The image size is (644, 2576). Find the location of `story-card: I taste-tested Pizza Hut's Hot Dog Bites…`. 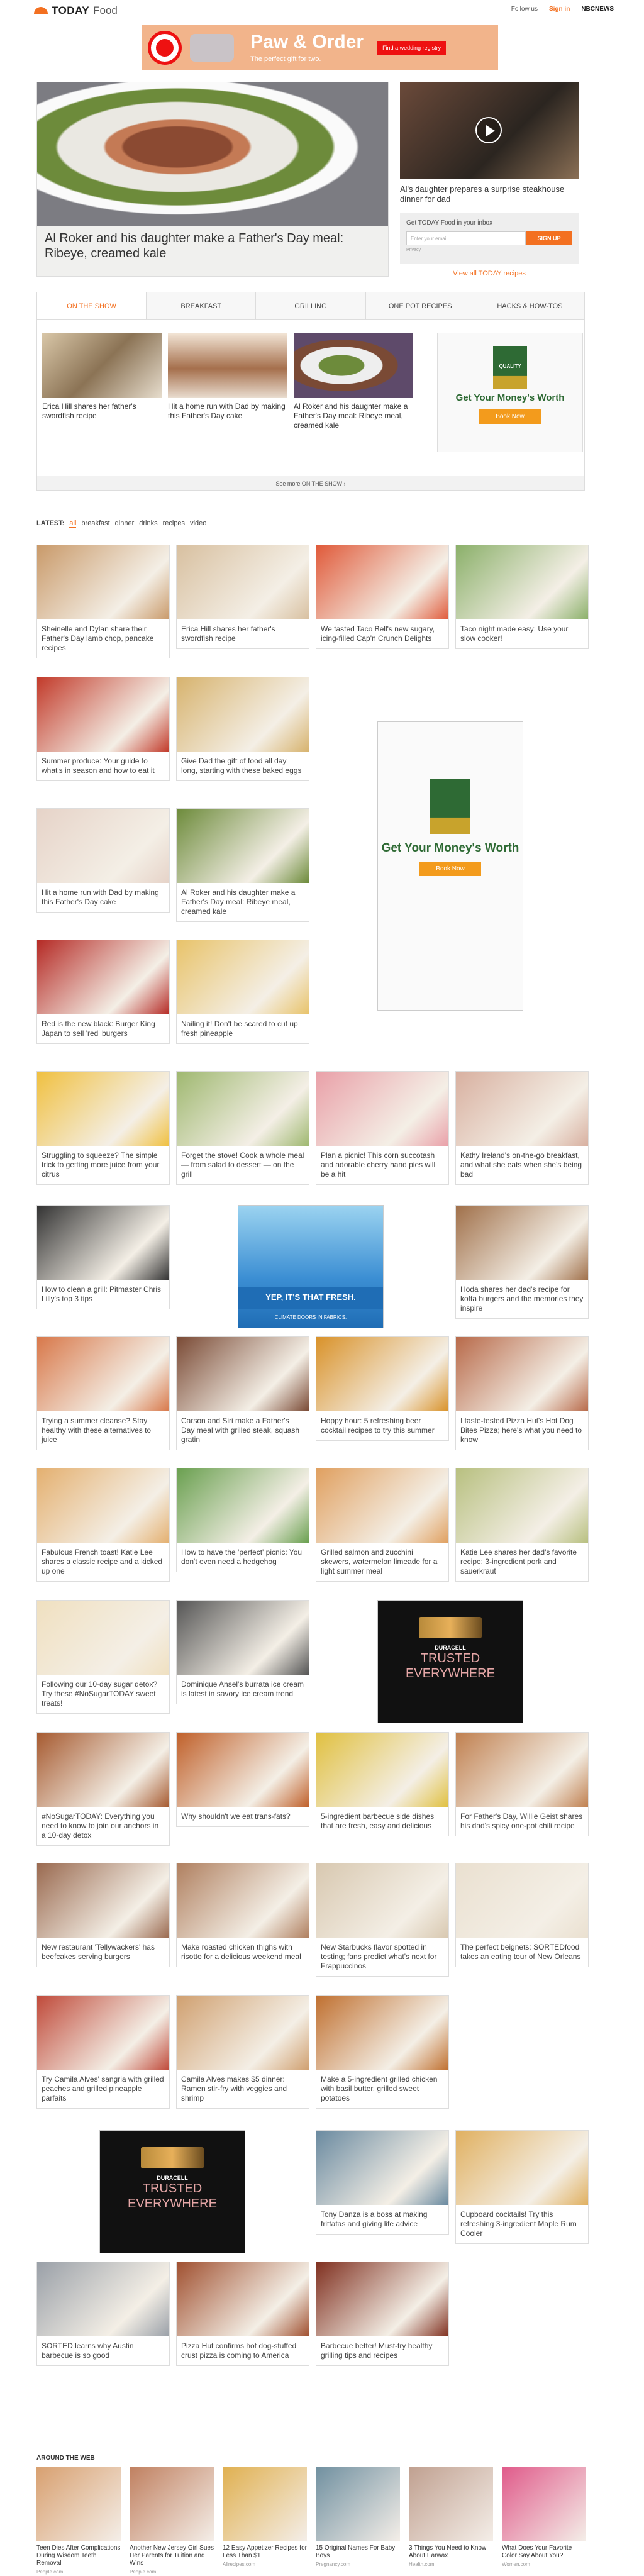

story-card: I taste-tested Pizza Hut's Hot Dog Bites… is located at coordinates (522, 1393).